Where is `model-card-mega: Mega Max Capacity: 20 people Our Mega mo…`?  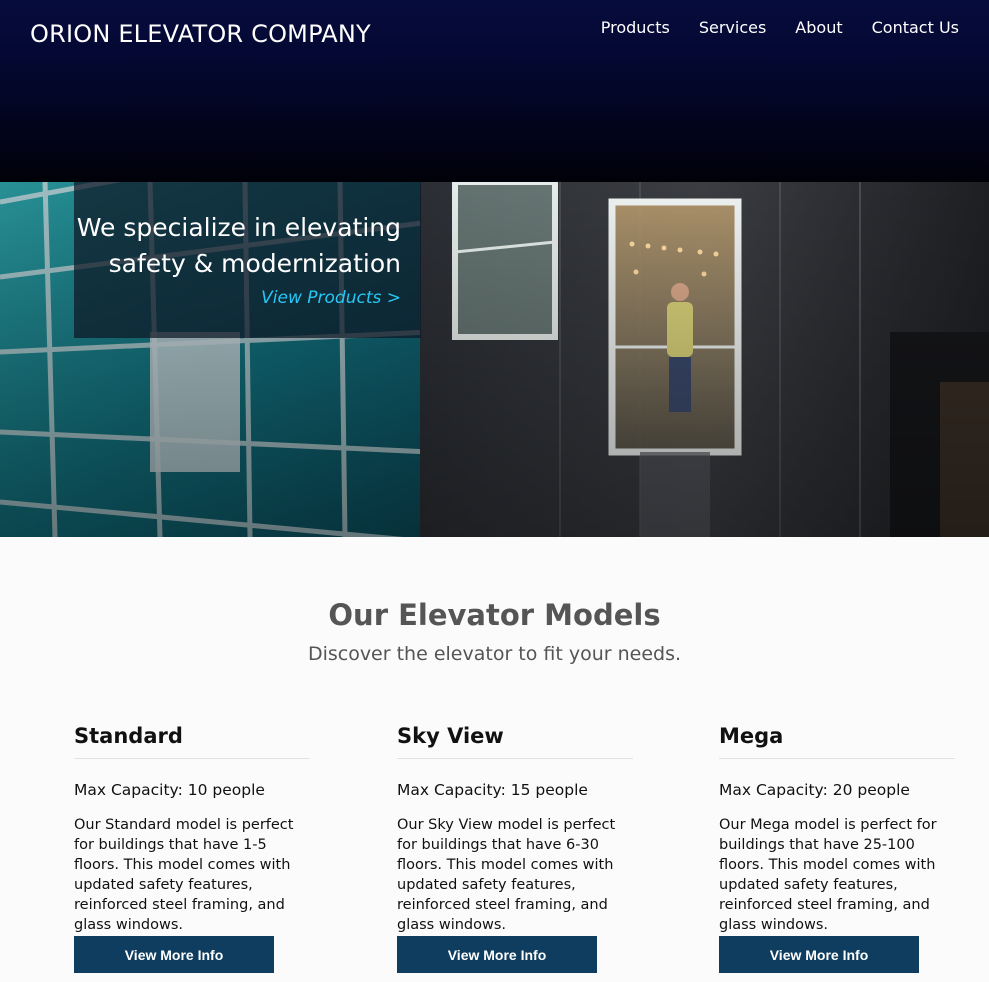
model-card-mega: Mega Max Capacity: 20 people Our Mega mo… is located at coordinates (837, 848).